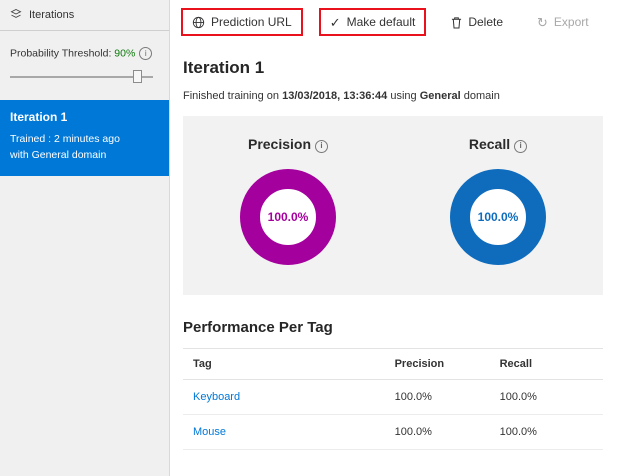  Describe the element at coordinates (16, 15) in the screenshot. I see `iterations-icon` at that location.